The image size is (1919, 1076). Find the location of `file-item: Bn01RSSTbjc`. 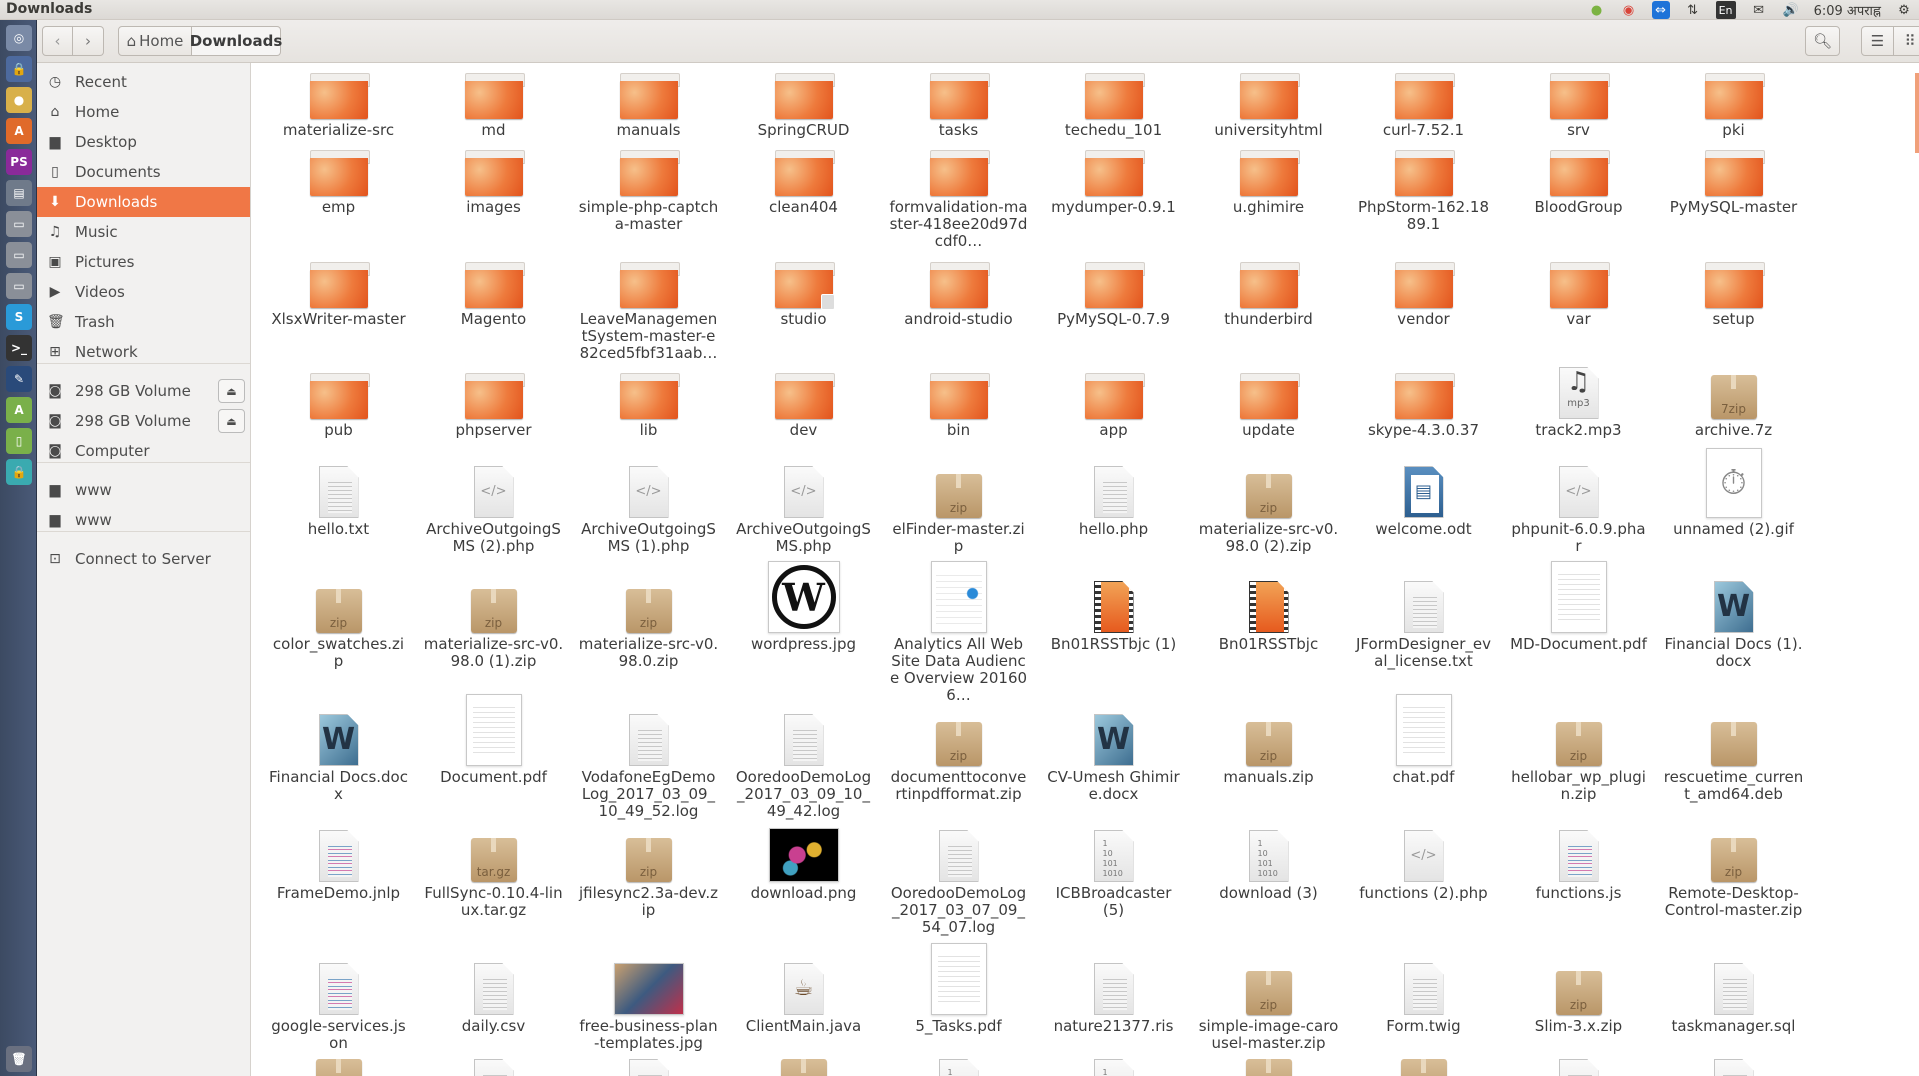

file-item: Bn01RSSTbjc is located at coordinates (1268, 604).